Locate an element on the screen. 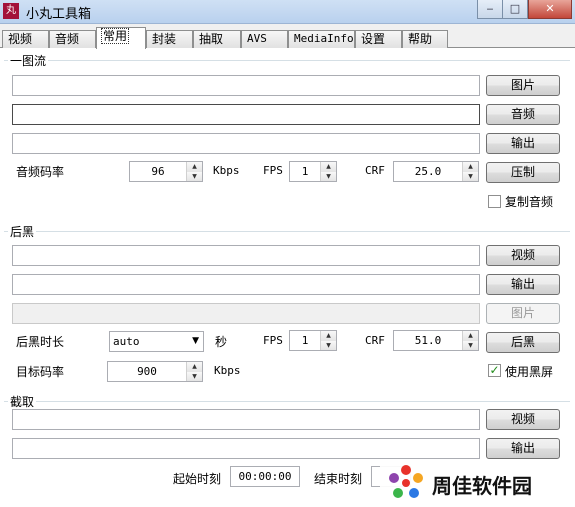 The height and width of the screenshot is (507, 575). audio-bitrate-value: 96 is located at coordinates (158, 171).